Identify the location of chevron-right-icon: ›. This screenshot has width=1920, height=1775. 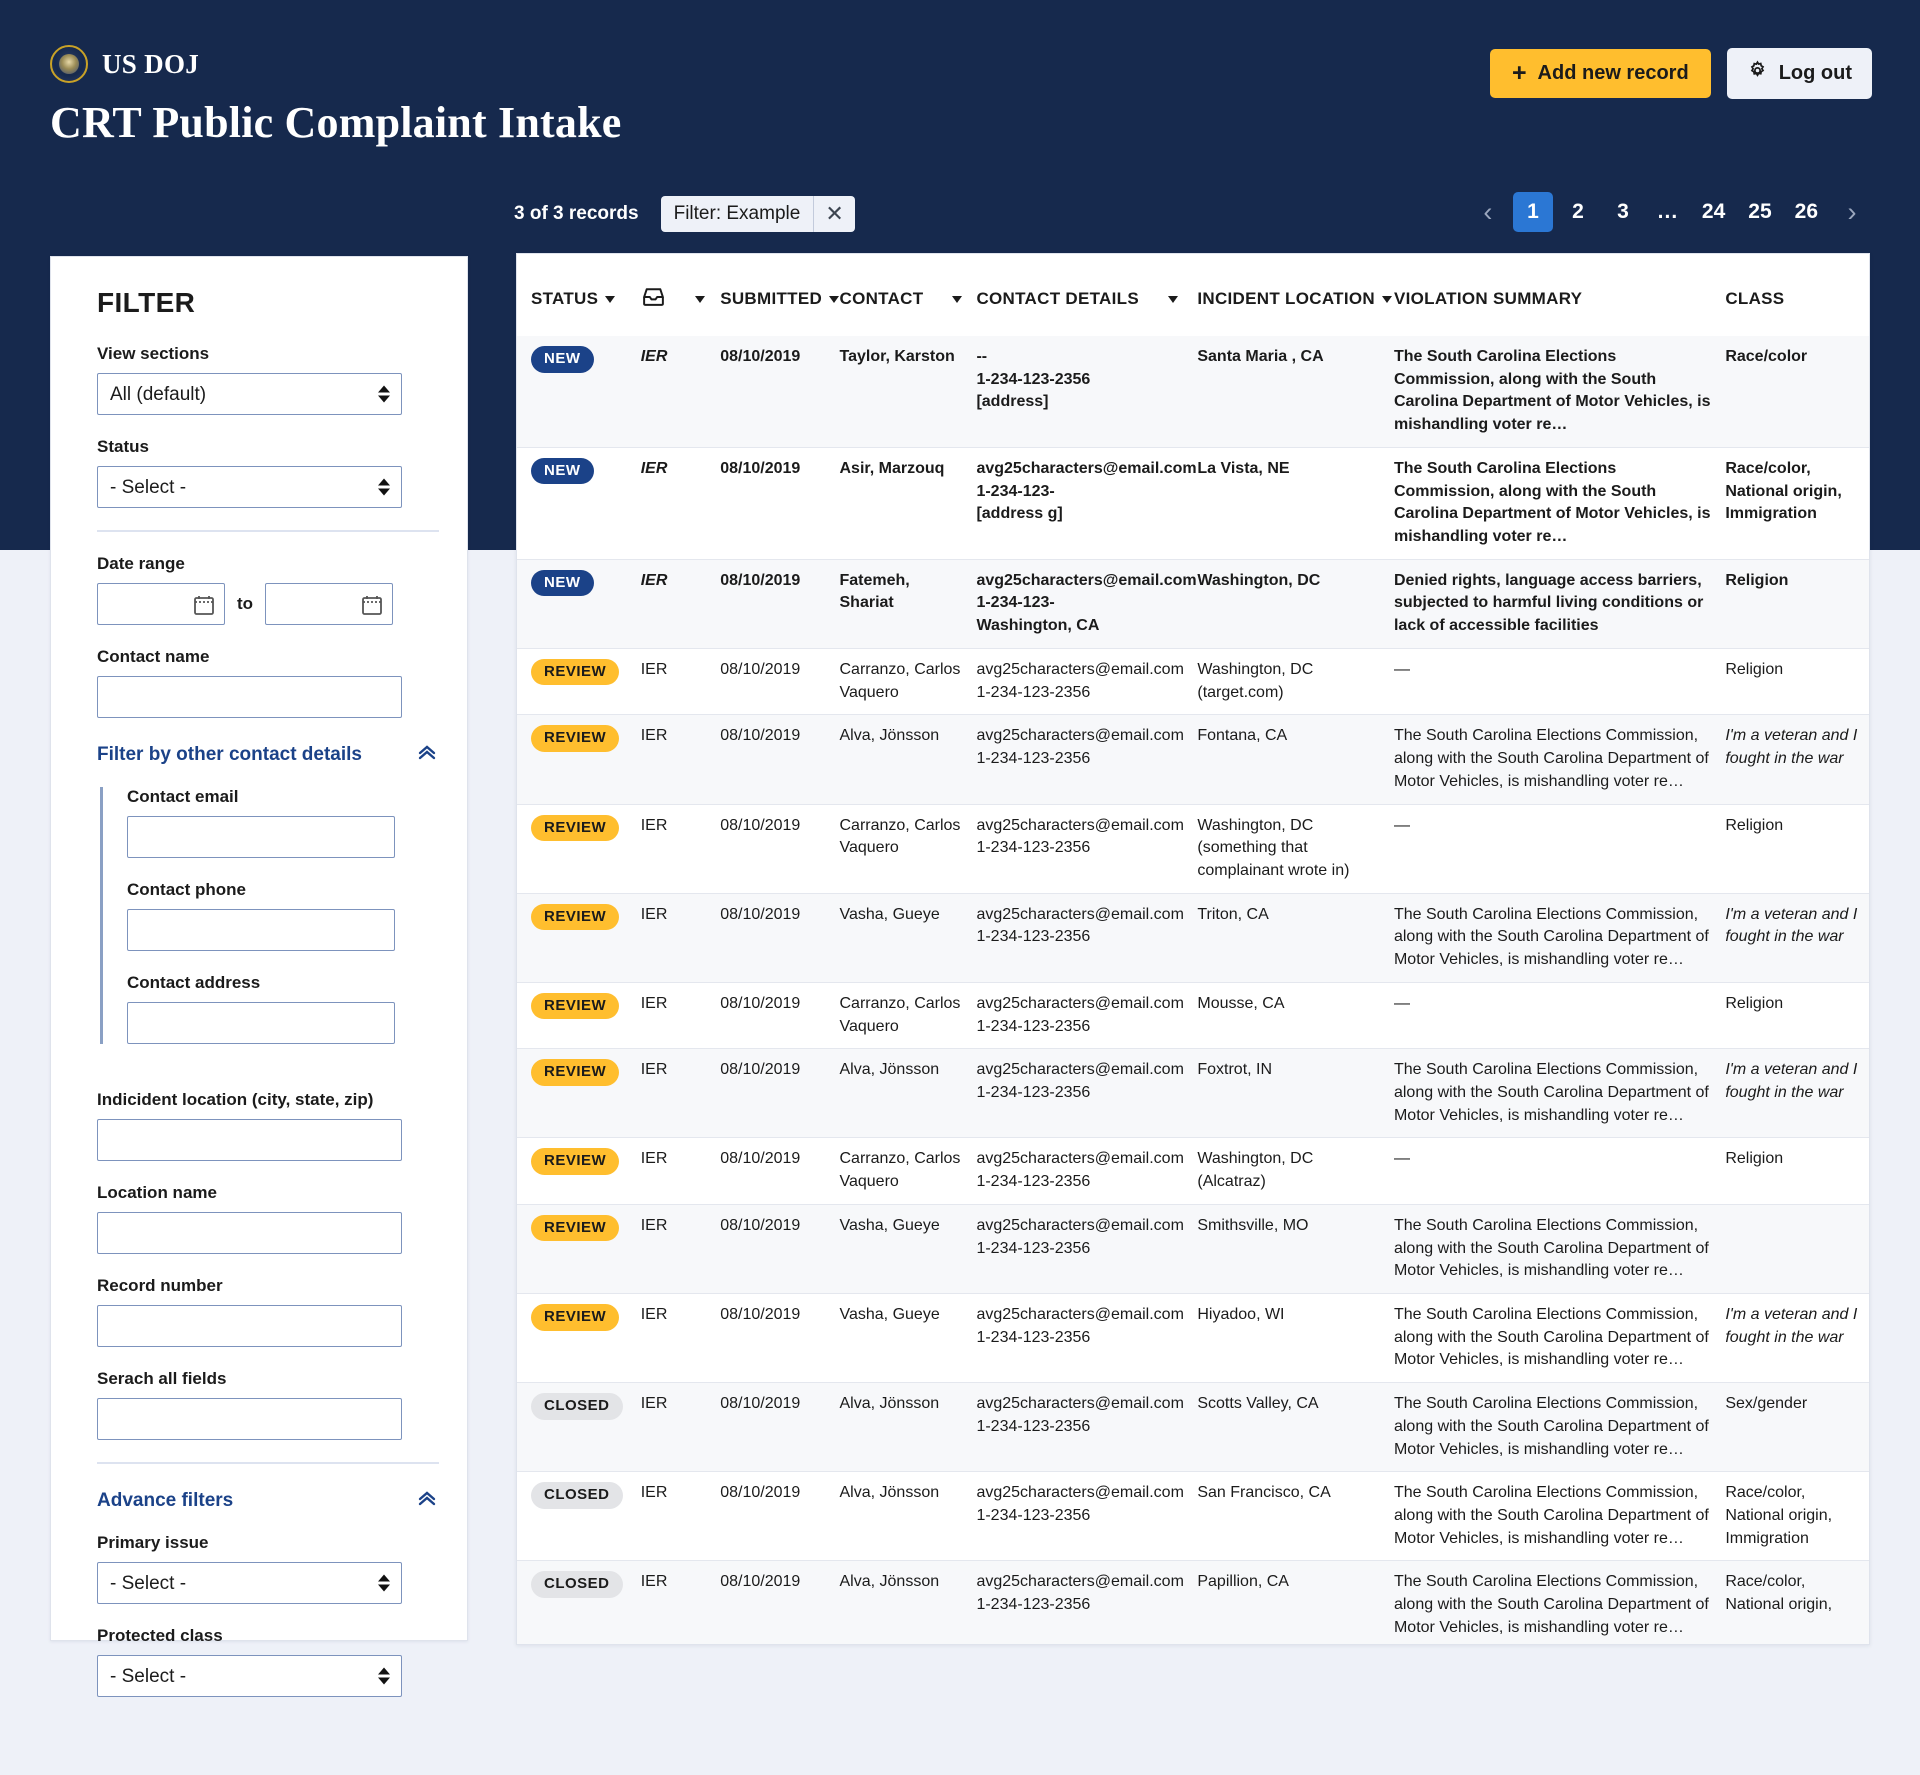
(1852, 212).